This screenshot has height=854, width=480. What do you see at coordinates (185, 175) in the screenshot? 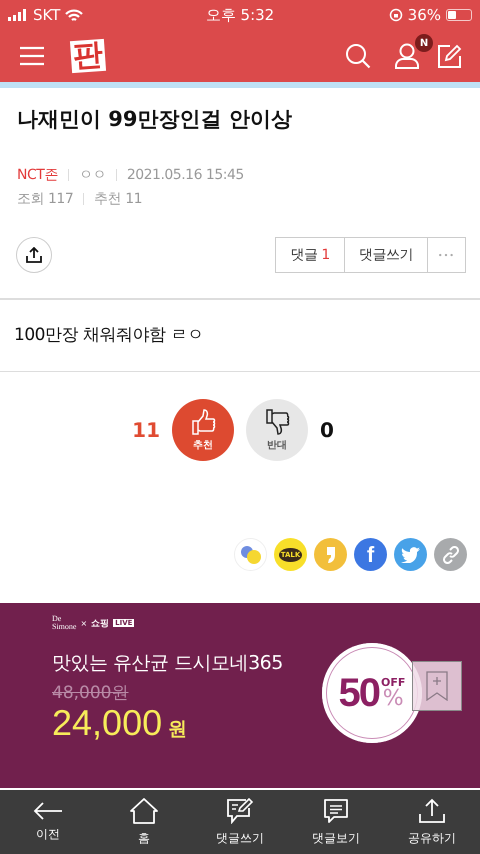
I see `post-date: 2021.05.16 15:45` at bounding box center [185, 175].